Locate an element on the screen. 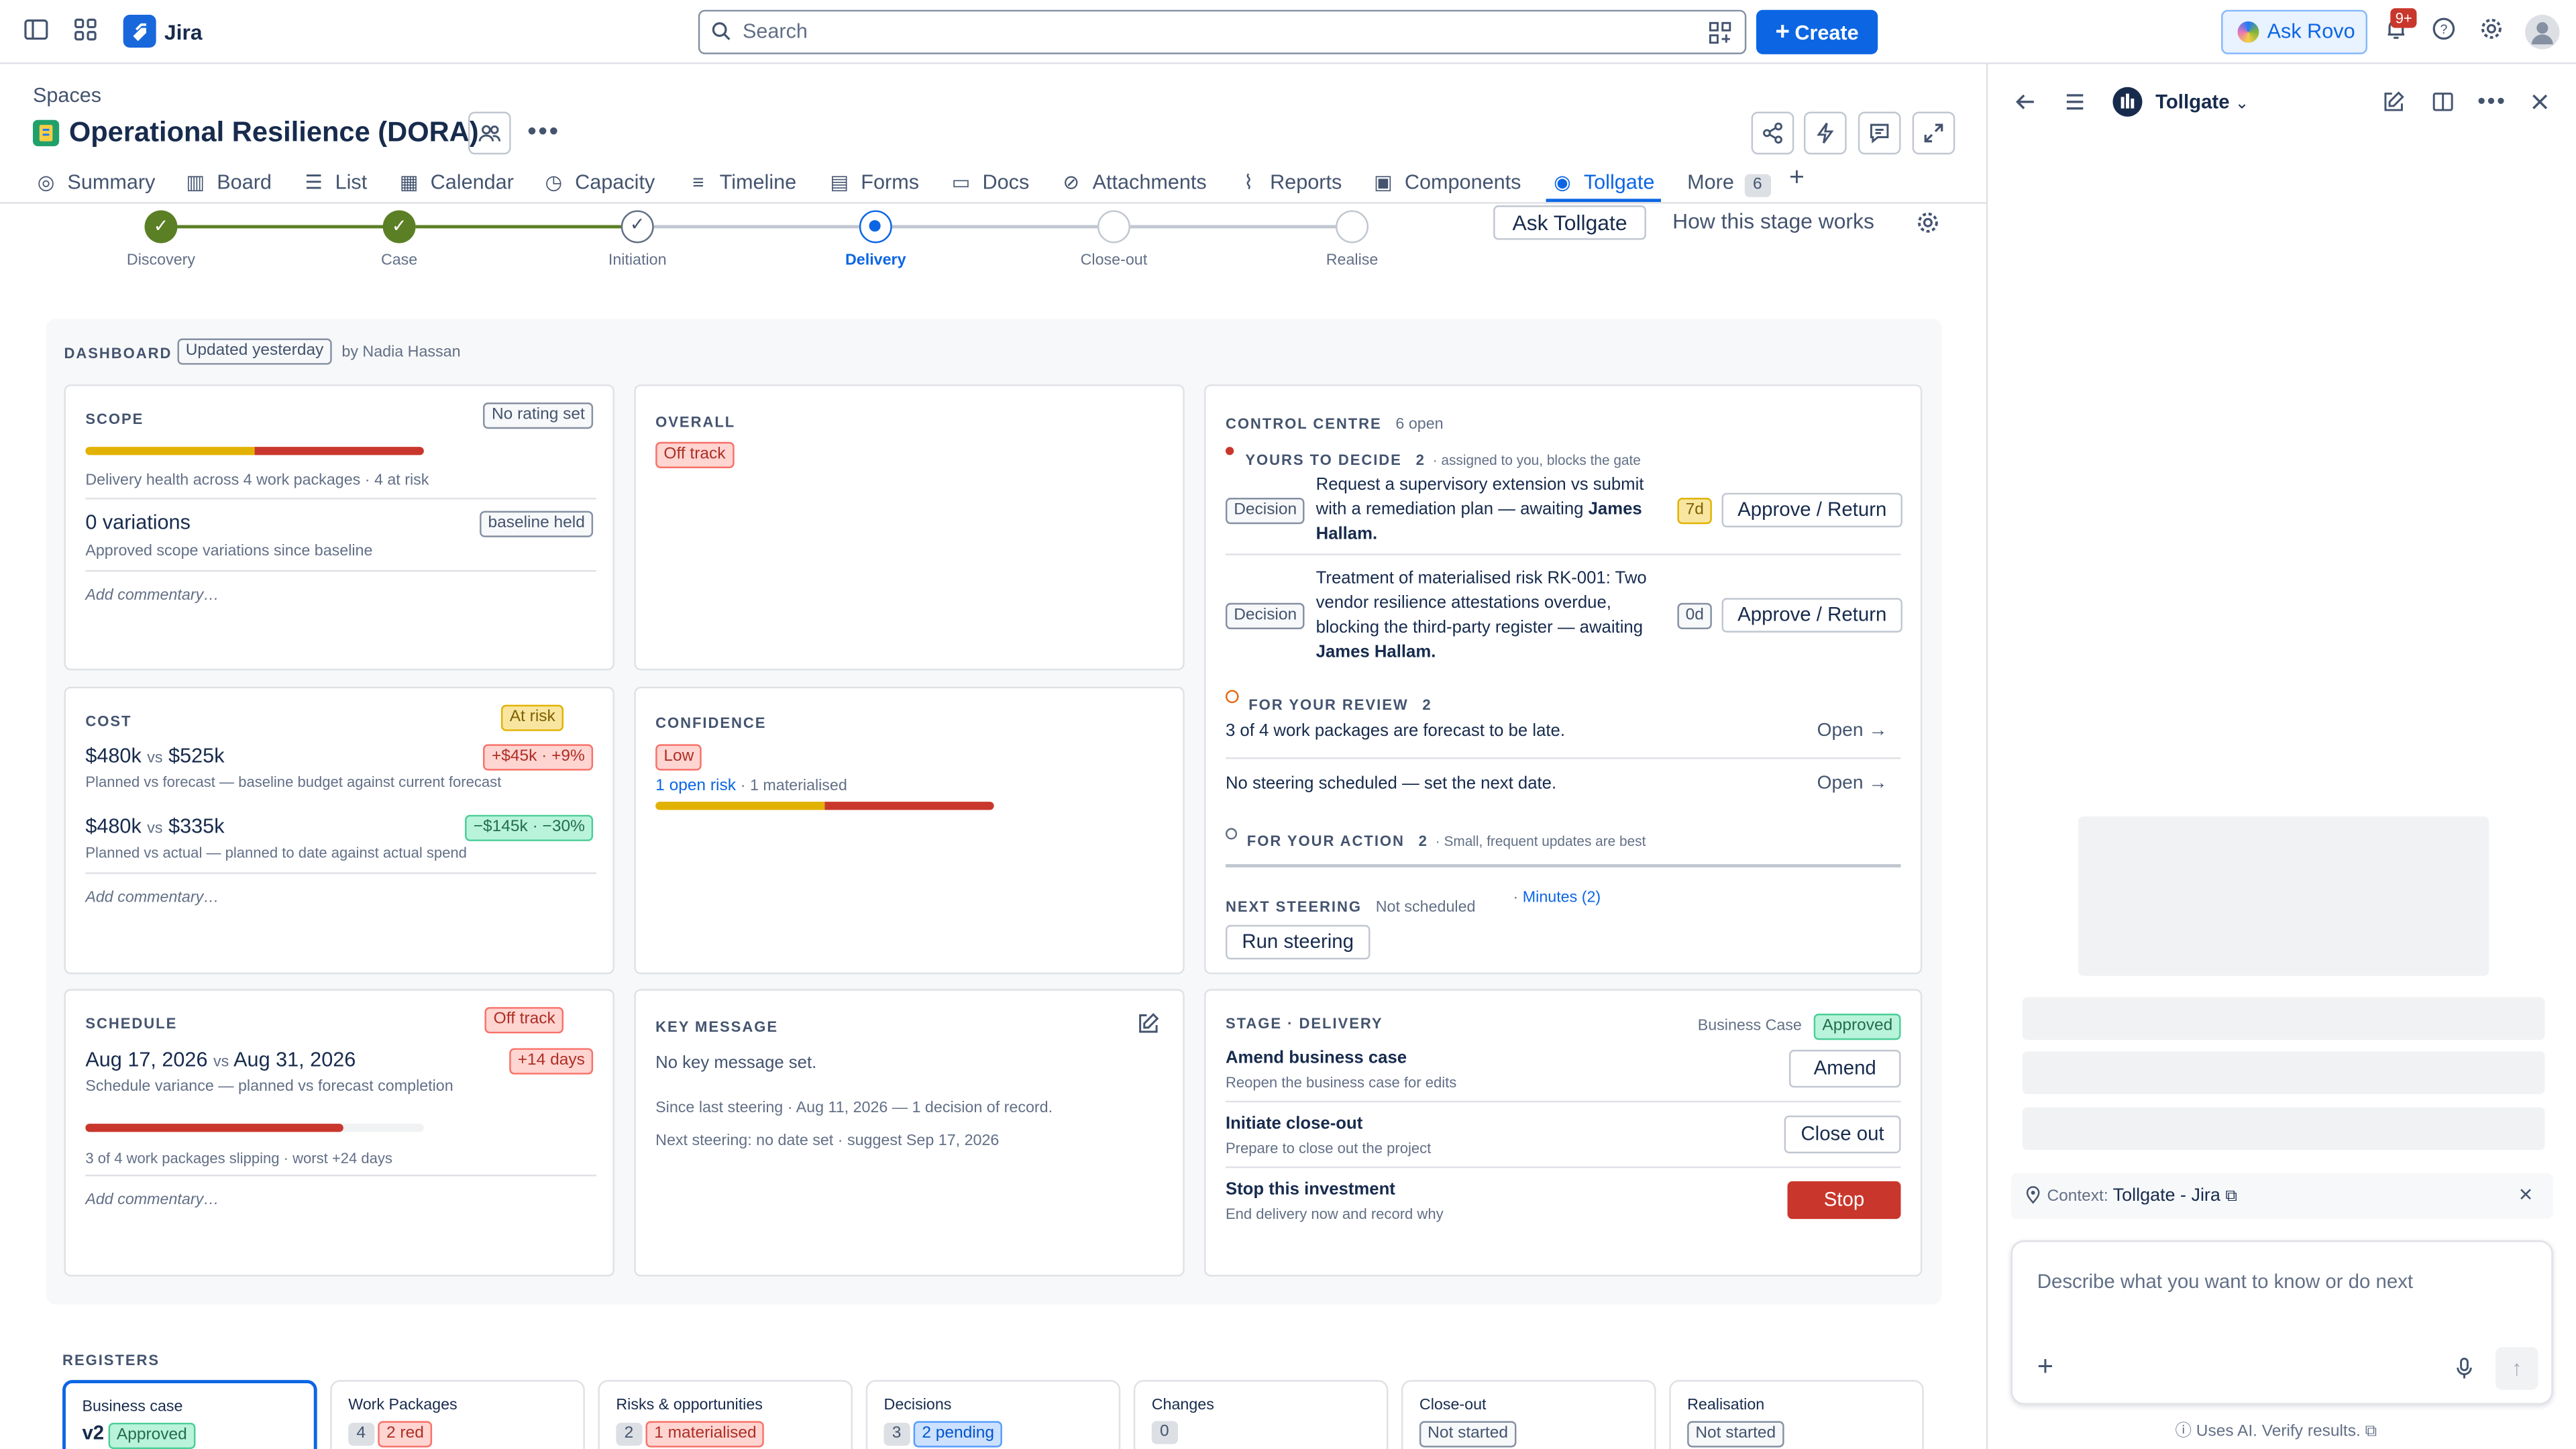 The image size is (2576, 1449). edit-icon is located at coordinates (1148, 1028).